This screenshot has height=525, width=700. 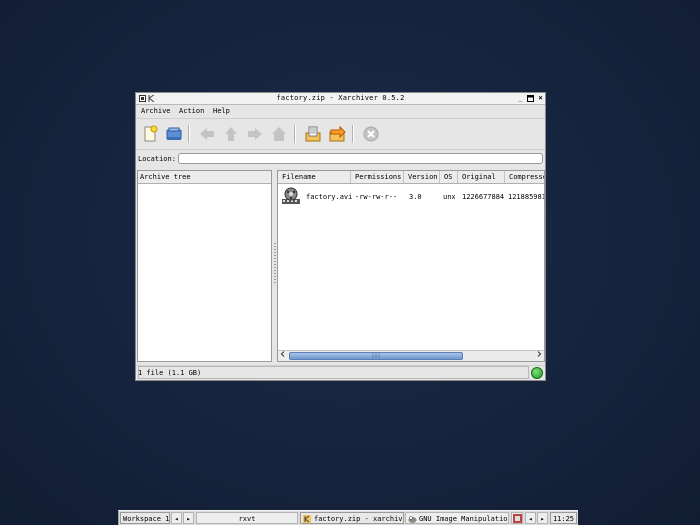 I want to click on task-gimp-label: GNU Image Manipulatio, so click(x=463, y=519).